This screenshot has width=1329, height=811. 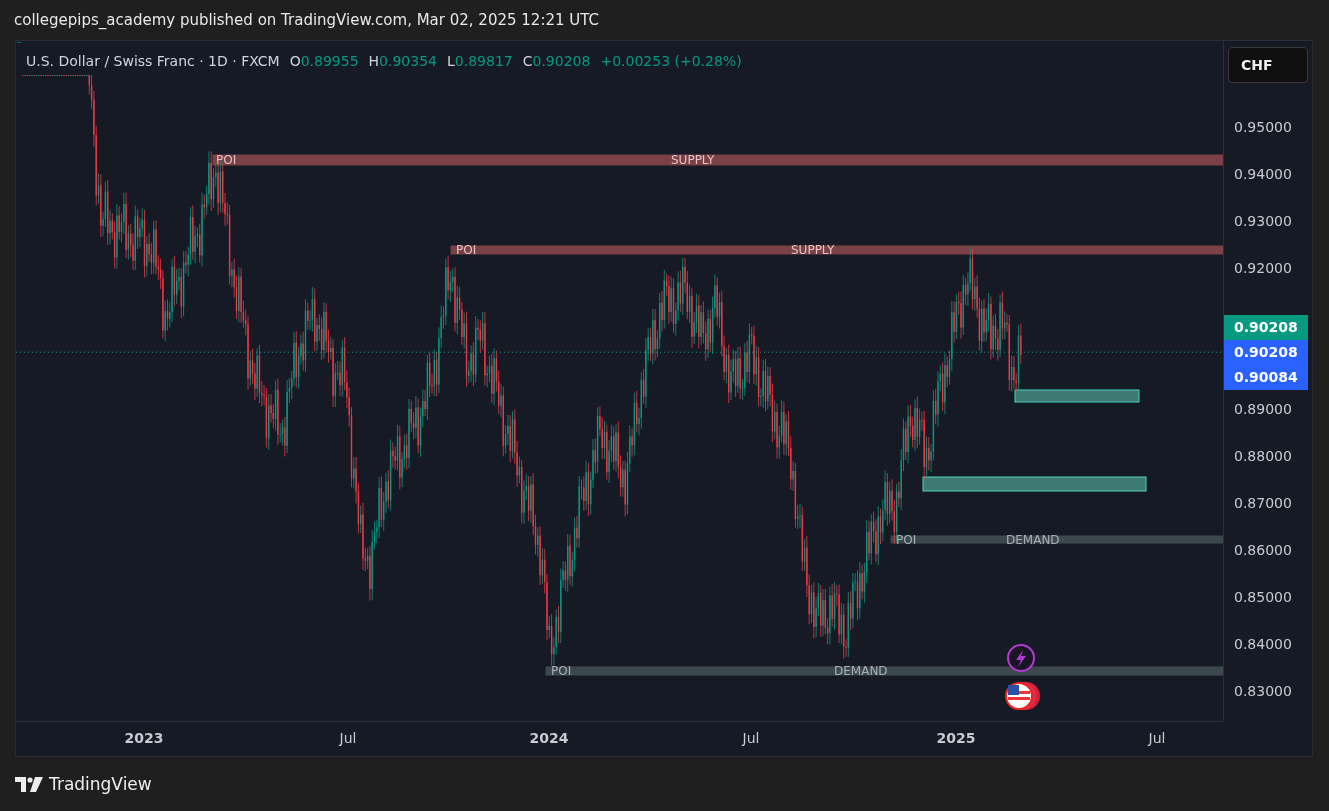 What do you see at coordinates (556, 61) in the screenshot?
I see `ohlc-value: C0.90208` at bounding box center [556, 61].